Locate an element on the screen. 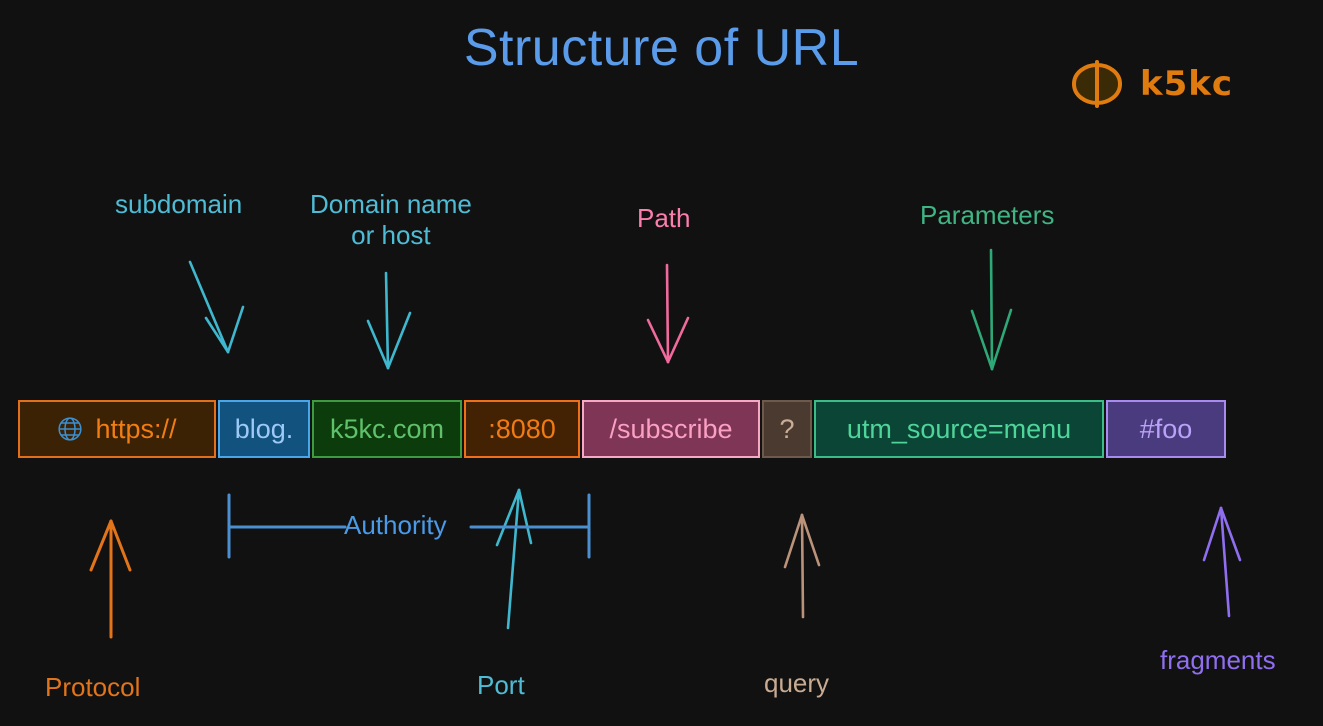 The height and width of the screenshot is (726, 1323). url-segment-label-domain: k5kc.com is located at coordinates (387, 428).